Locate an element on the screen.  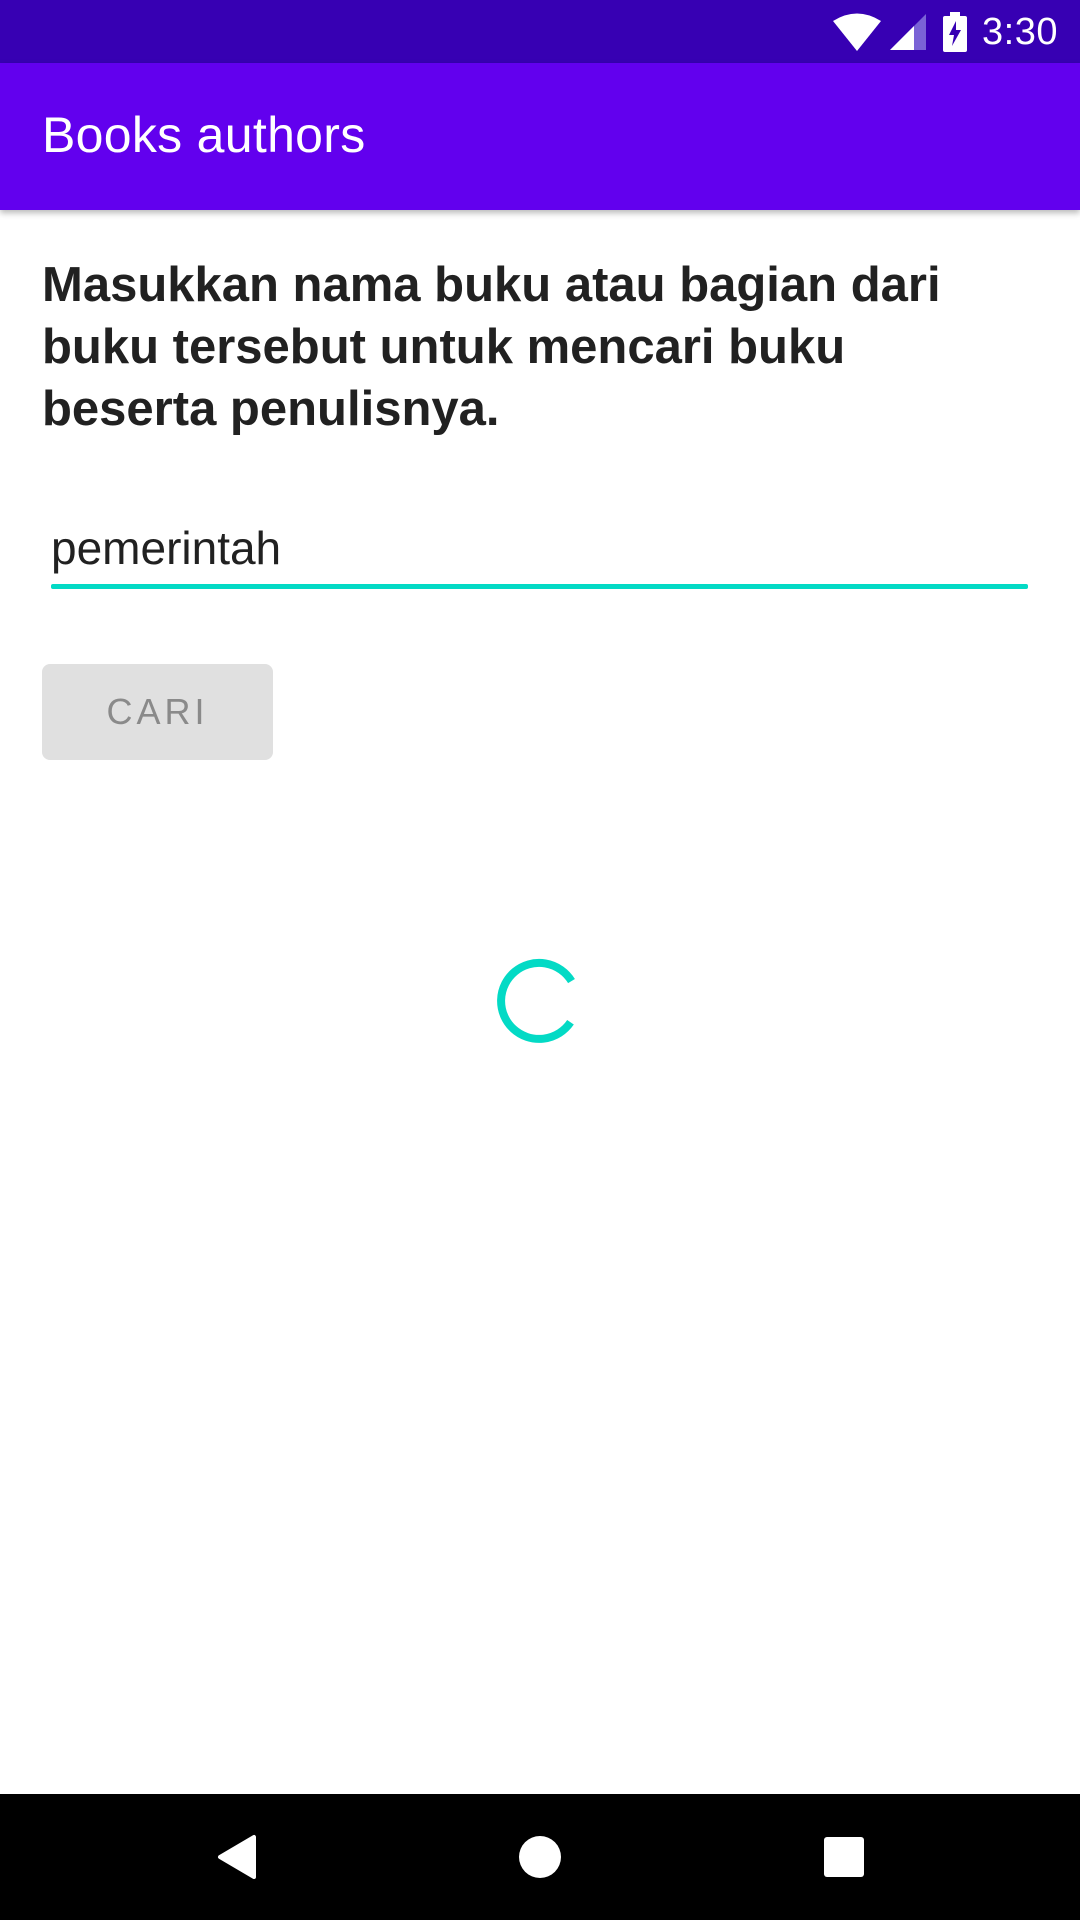
loading-spinner is located at coordinates (540, 1000).